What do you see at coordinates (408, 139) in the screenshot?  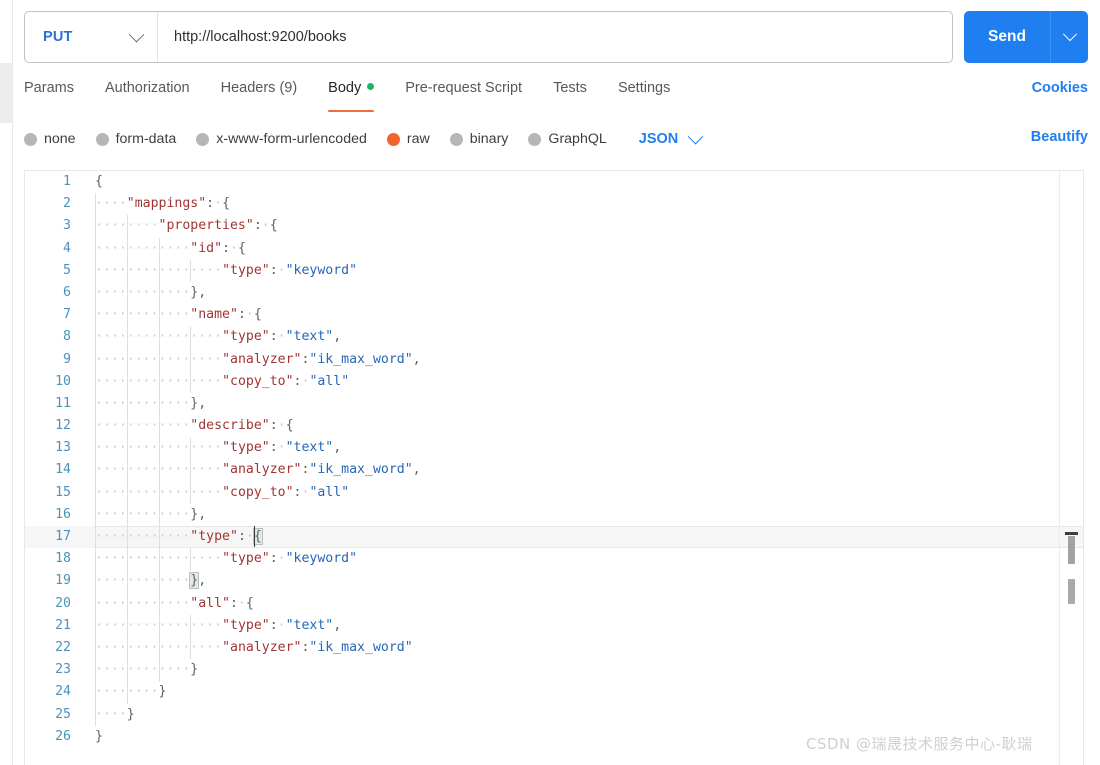 I see `body-type-raw: raw` at bounding box center [408, 139].